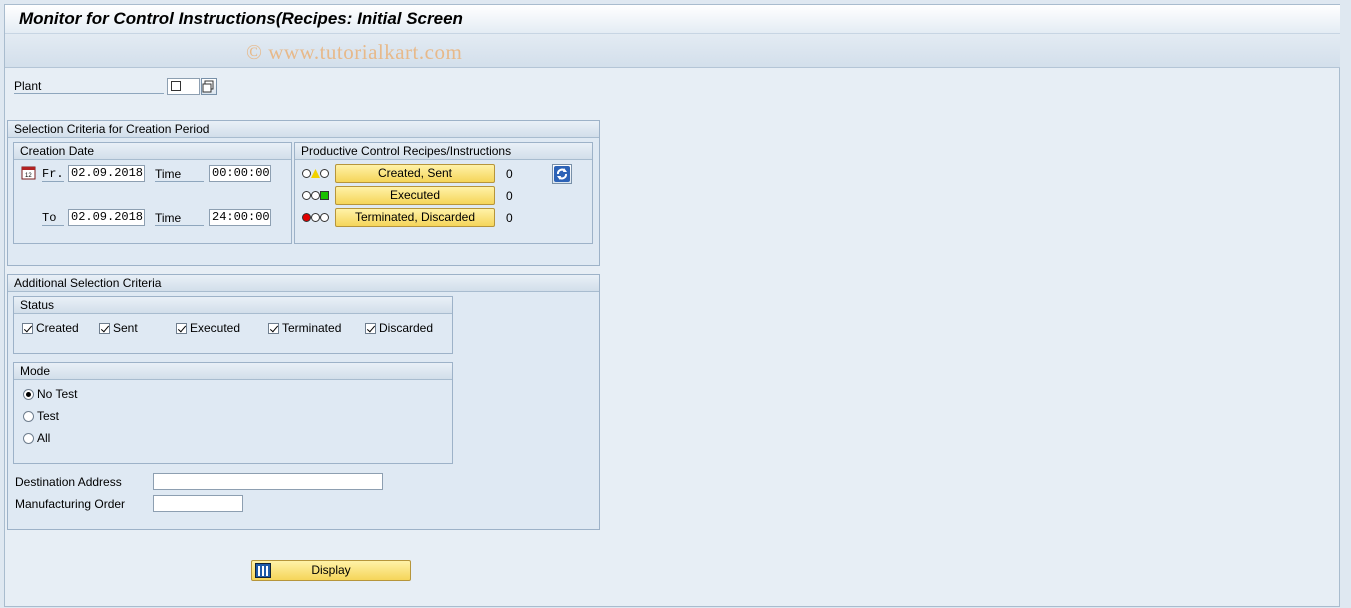  Describe the element at coordinates (324, 195) in the screenshot. I see `green-light-icon` at that location.